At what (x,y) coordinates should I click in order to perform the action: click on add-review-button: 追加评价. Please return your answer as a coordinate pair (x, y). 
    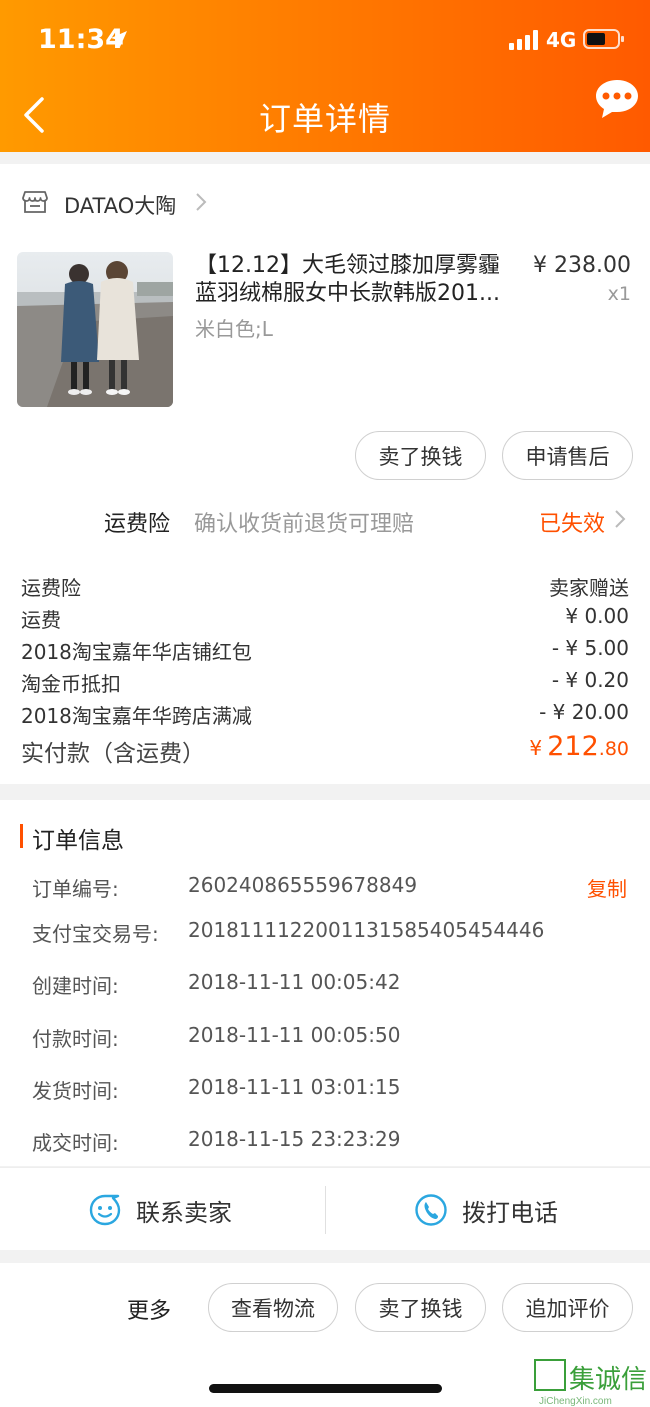
    Looking at the image, I should click on (567, 1307).